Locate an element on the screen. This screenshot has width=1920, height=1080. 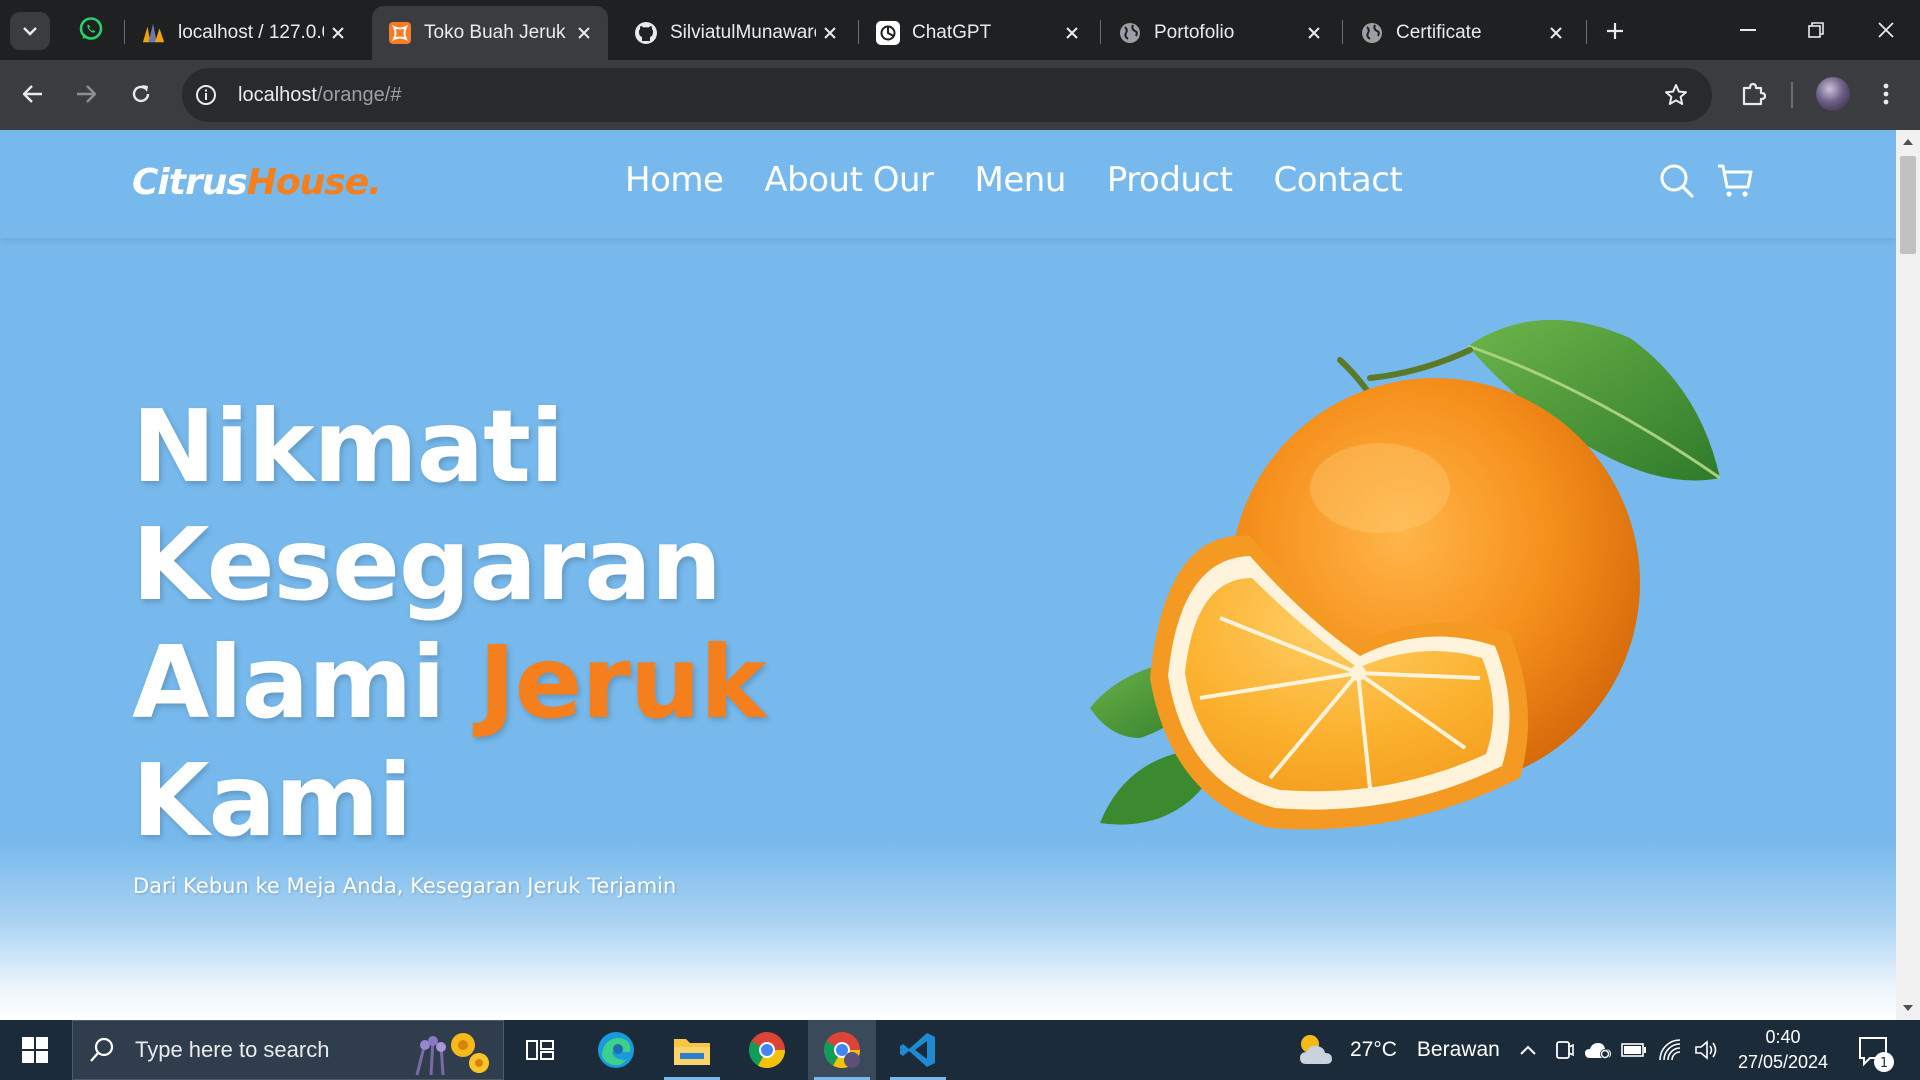
tray-network is located at coordinates (1670, 1050).